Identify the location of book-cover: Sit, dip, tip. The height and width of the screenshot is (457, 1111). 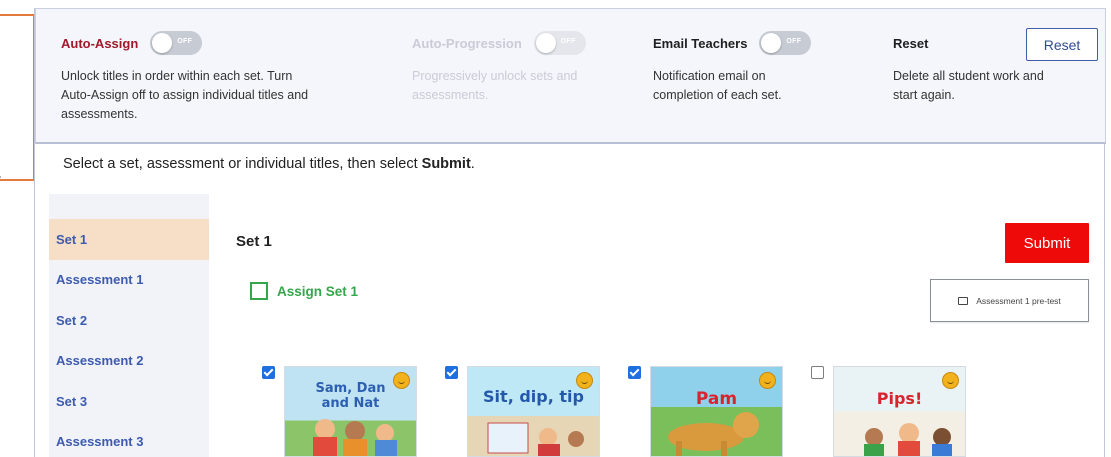
(533, 411).